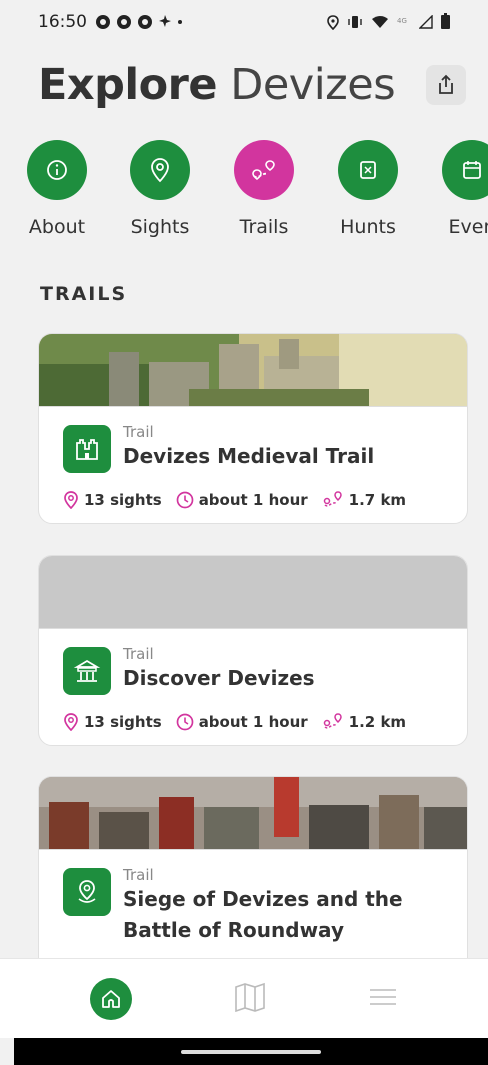 The image size is (488, 1065). I want to click on page-title-light: Devizes, so click(313, 85).